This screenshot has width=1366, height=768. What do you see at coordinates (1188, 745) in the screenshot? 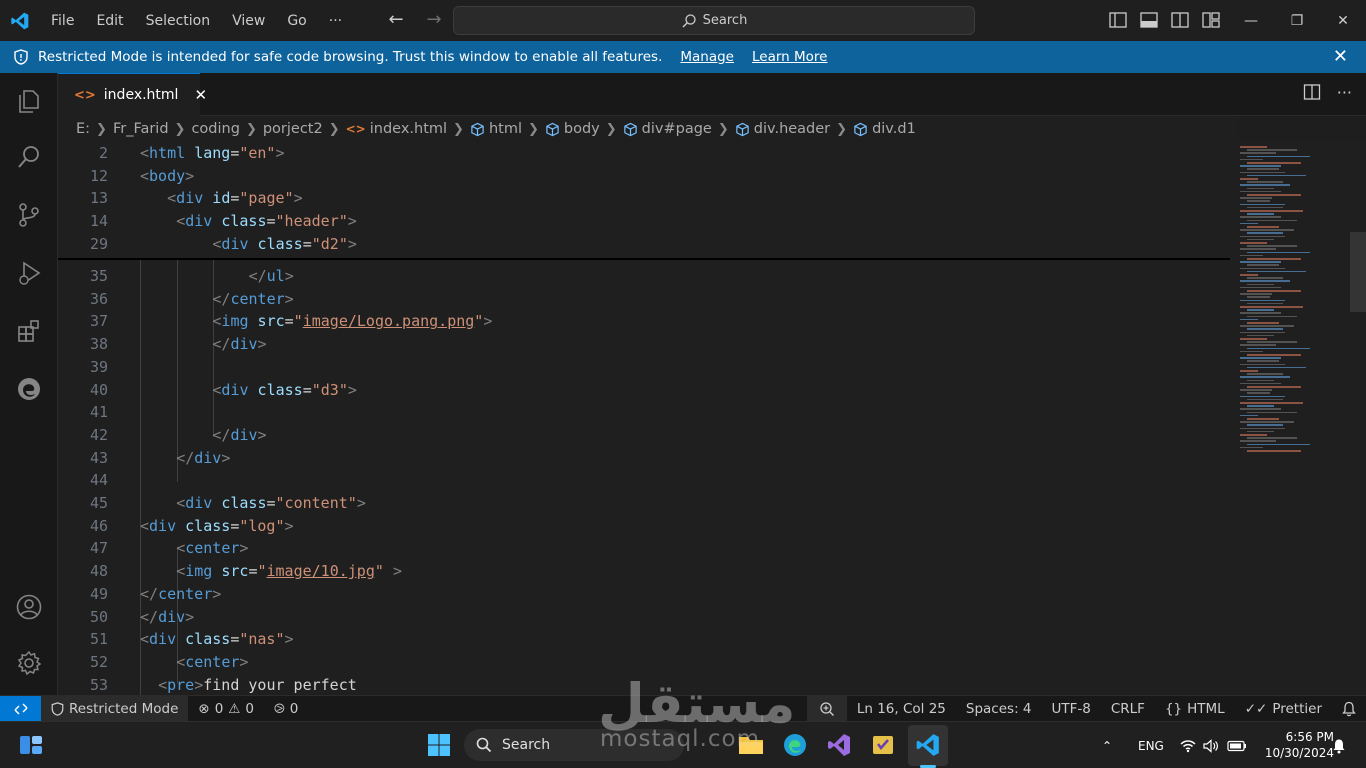
I see `wifi-icon` at bounding box center [1188, 745].